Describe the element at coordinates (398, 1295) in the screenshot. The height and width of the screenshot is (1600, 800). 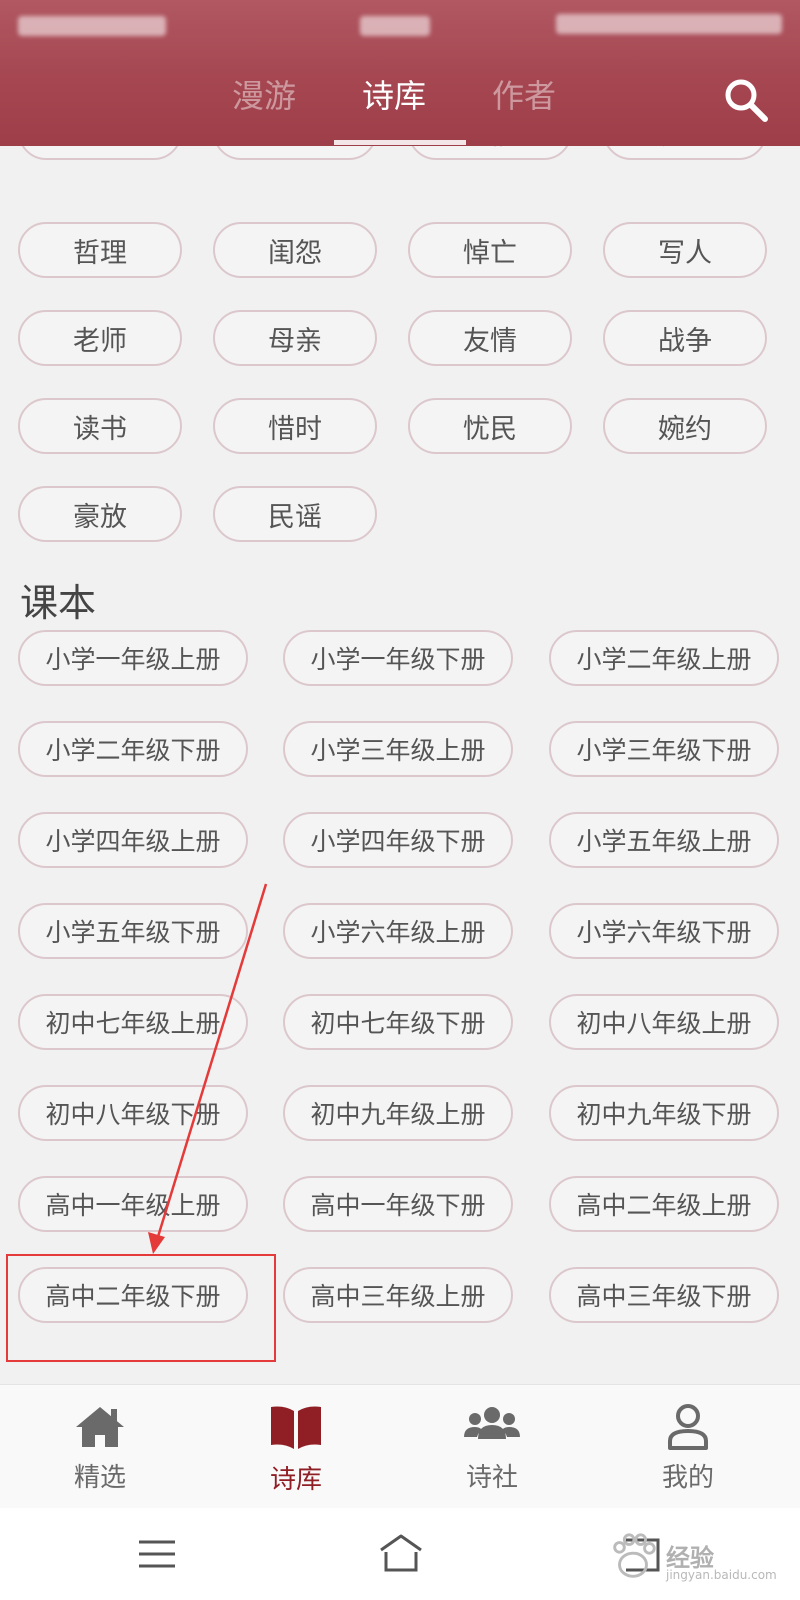
I see `textbook-pill: 高中三年级上册` at that location.